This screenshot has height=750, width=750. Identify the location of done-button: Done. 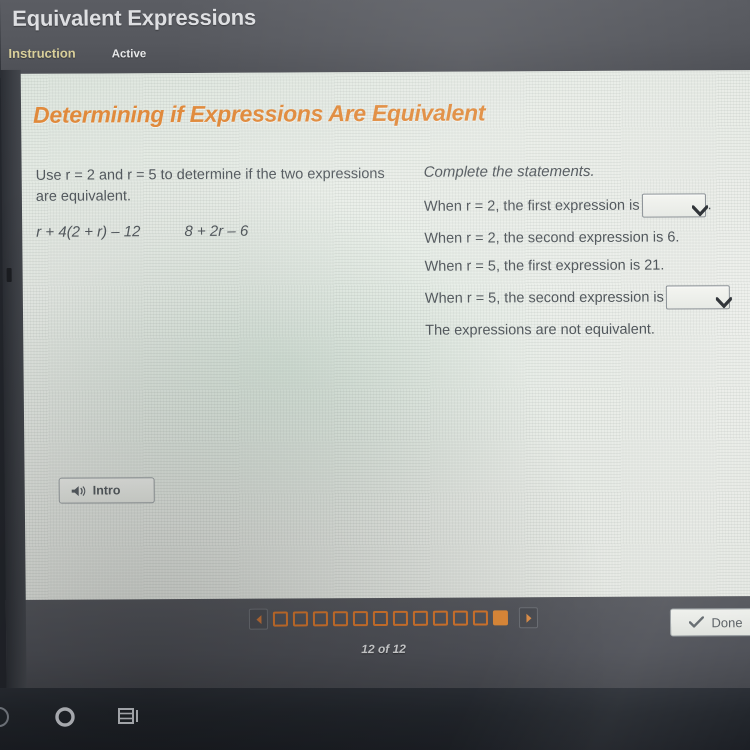
(709, 622).